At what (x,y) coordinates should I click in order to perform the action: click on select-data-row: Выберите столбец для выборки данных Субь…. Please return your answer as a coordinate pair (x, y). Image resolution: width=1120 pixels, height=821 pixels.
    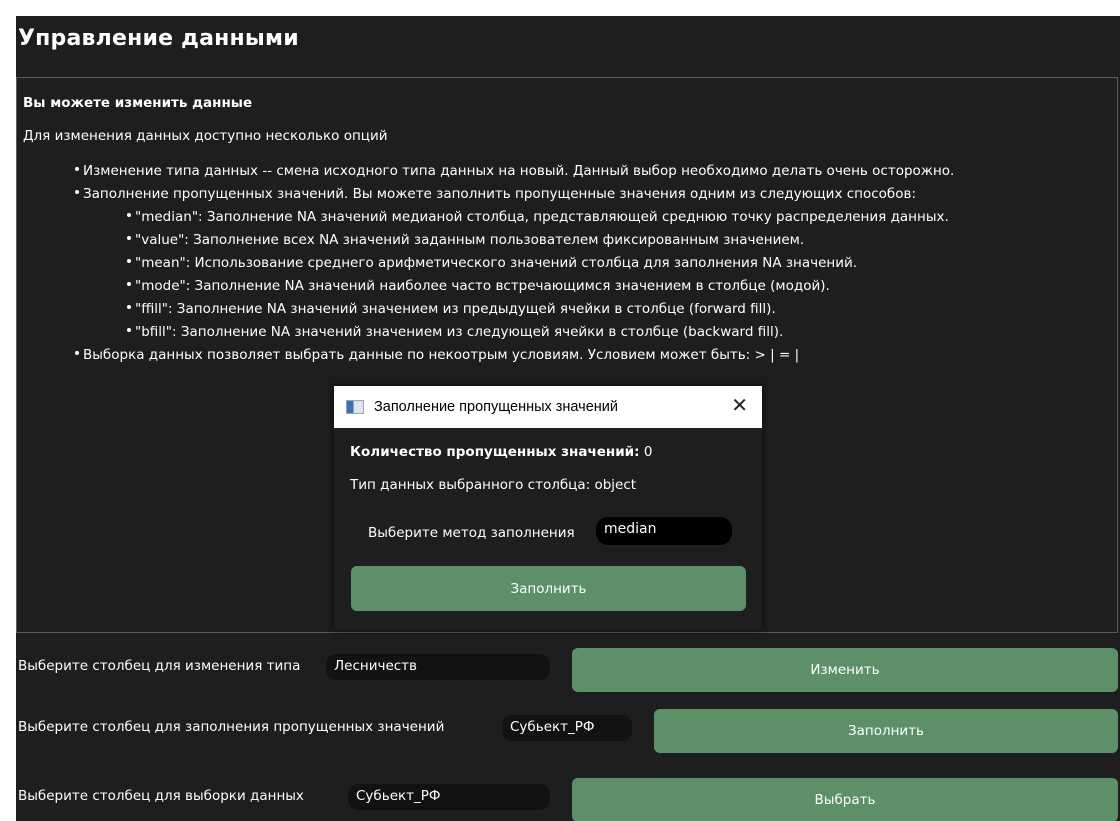
    Looking at the image, I should click on (568, 799).